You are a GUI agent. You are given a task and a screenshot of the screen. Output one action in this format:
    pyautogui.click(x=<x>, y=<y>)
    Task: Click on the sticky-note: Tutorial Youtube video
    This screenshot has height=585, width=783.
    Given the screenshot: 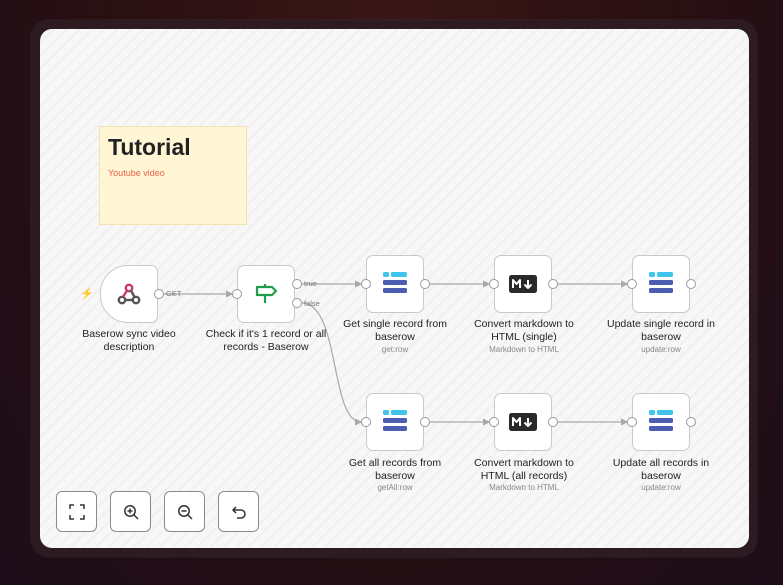 What is the action you would take?
    pyautogui.click(x=173, y=175)
    